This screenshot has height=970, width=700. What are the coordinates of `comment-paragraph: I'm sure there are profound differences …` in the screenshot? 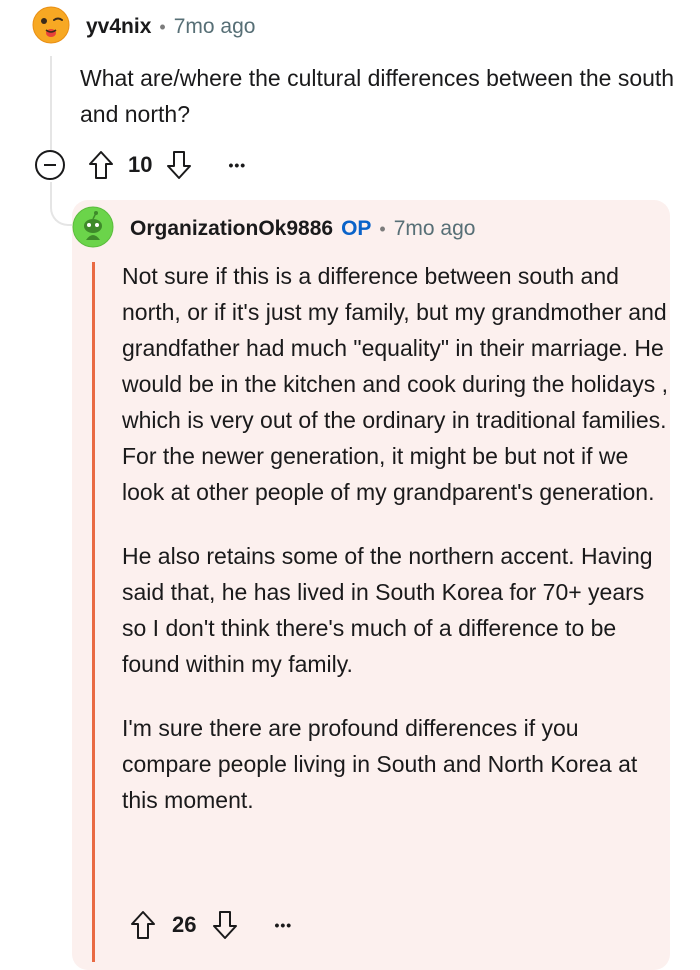 It's located at (380, 764).